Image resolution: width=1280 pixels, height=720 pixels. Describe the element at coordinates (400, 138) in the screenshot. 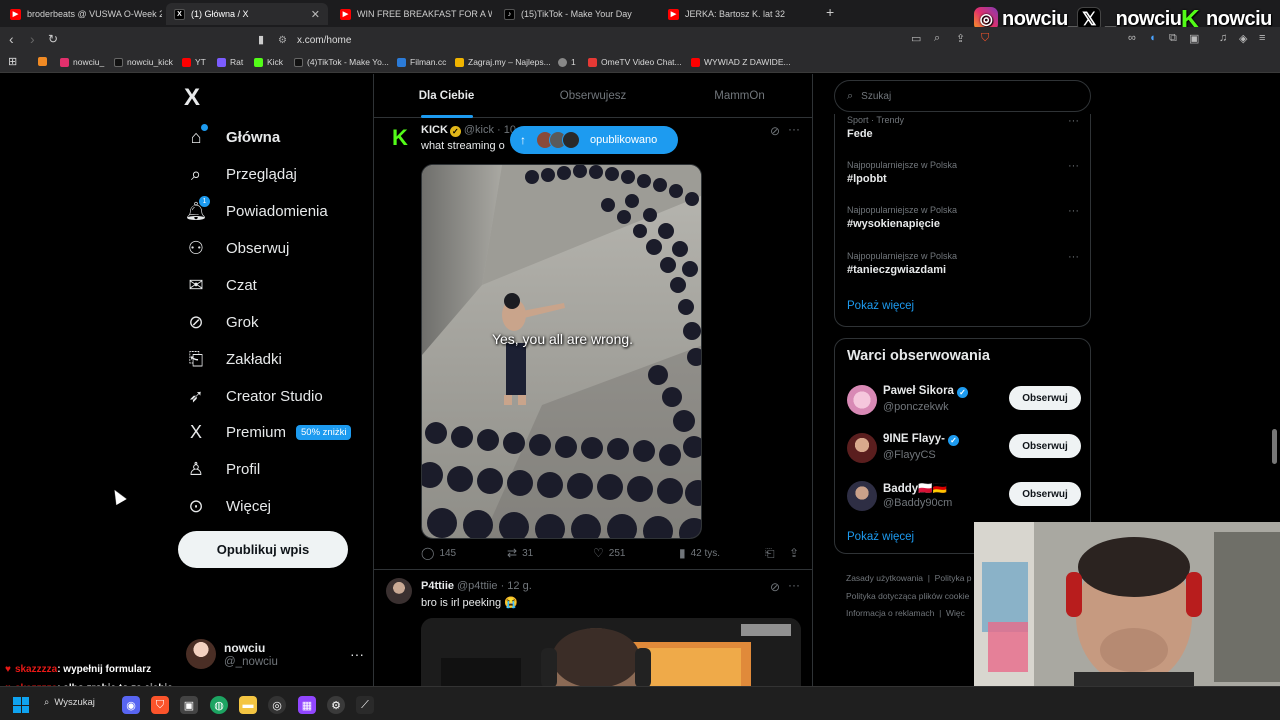

I see `kick-avatar-icon: K` at that location.